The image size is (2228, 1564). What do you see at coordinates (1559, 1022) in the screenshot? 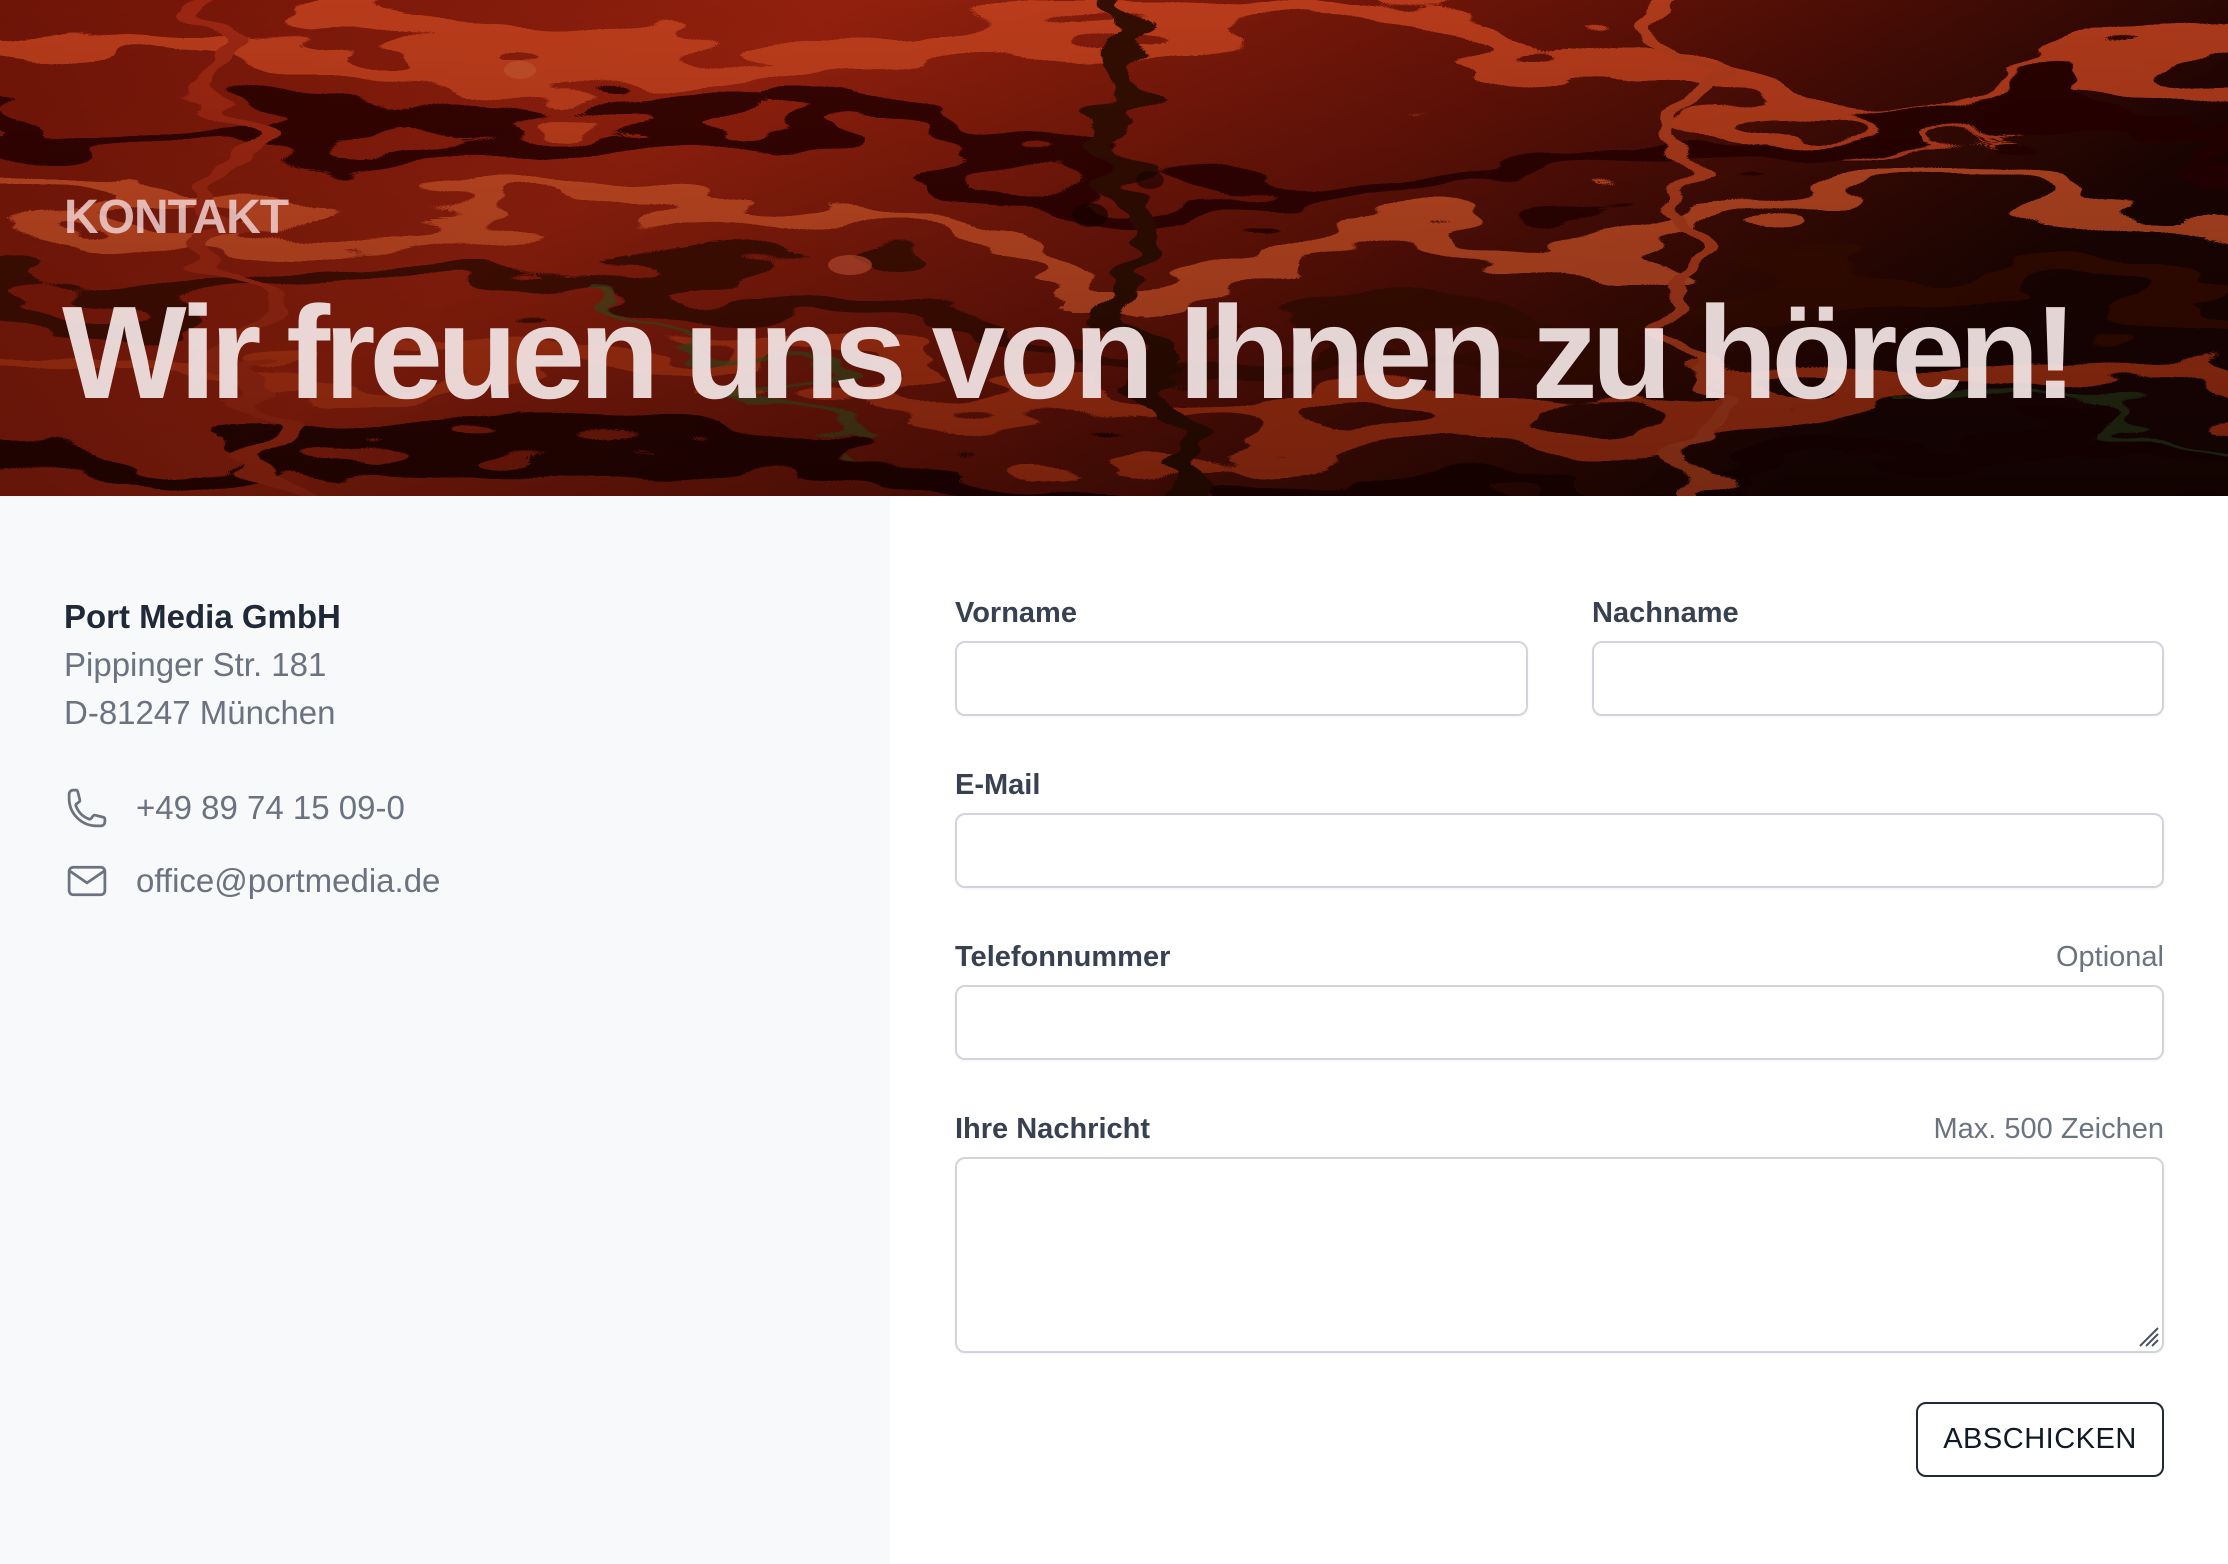
I see `phone-input` at bounding box center [1559, 1022].